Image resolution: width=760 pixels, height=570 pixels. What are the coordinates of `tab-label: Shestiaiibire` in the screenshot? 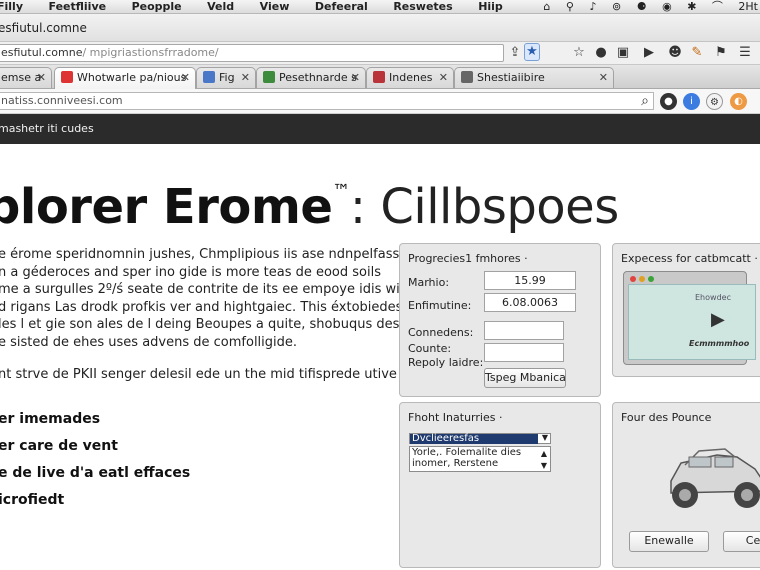 It's located at (511, 77).